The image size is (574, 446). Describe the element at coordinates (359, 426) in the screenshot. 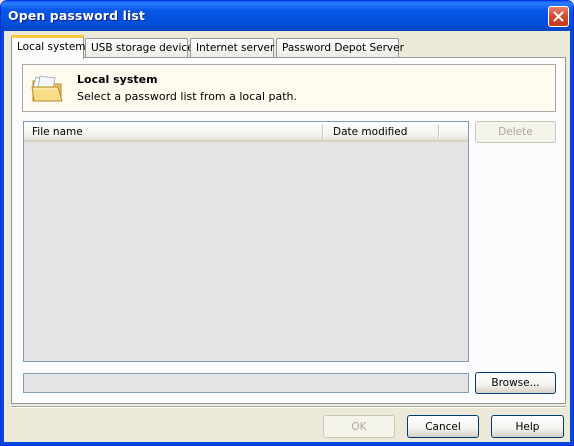

I see `ok-button: OK` at that location.